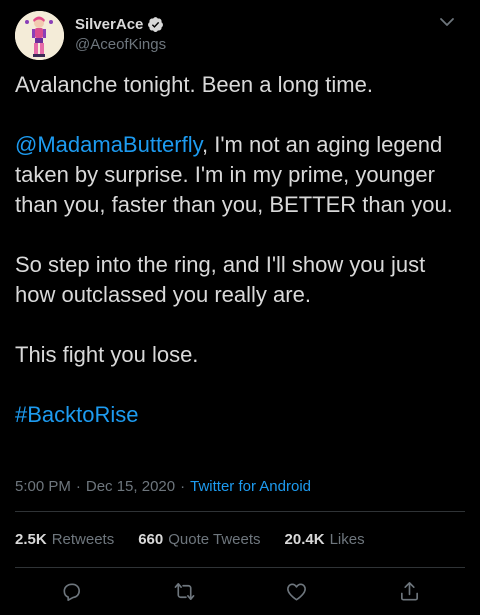  What do you see at coordinates (83, 539) in the screenshot?
I see `retweets-label: Retweets` at bounding box center [83, 539].